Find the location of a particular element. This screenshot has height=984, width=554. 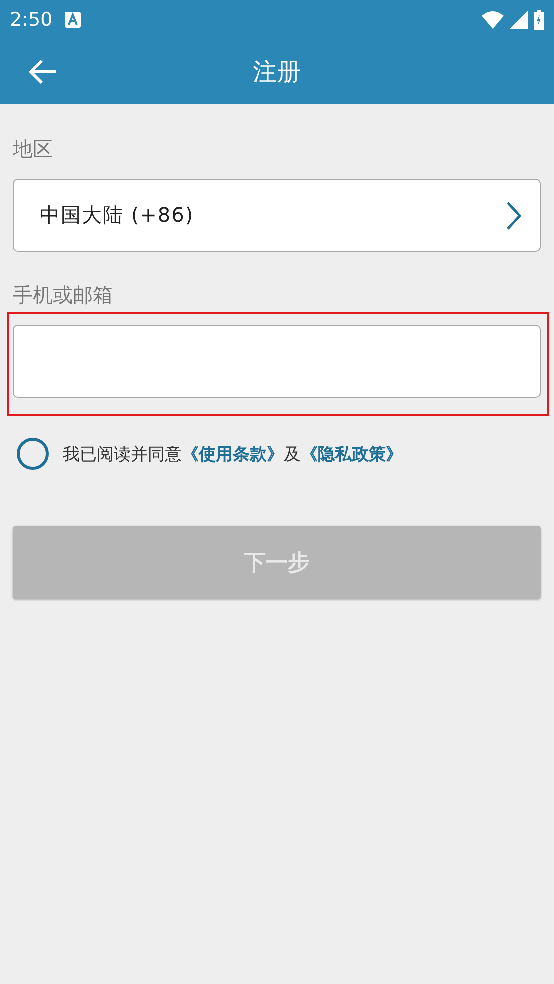

battery-icon is located at coordinates (539, 20).